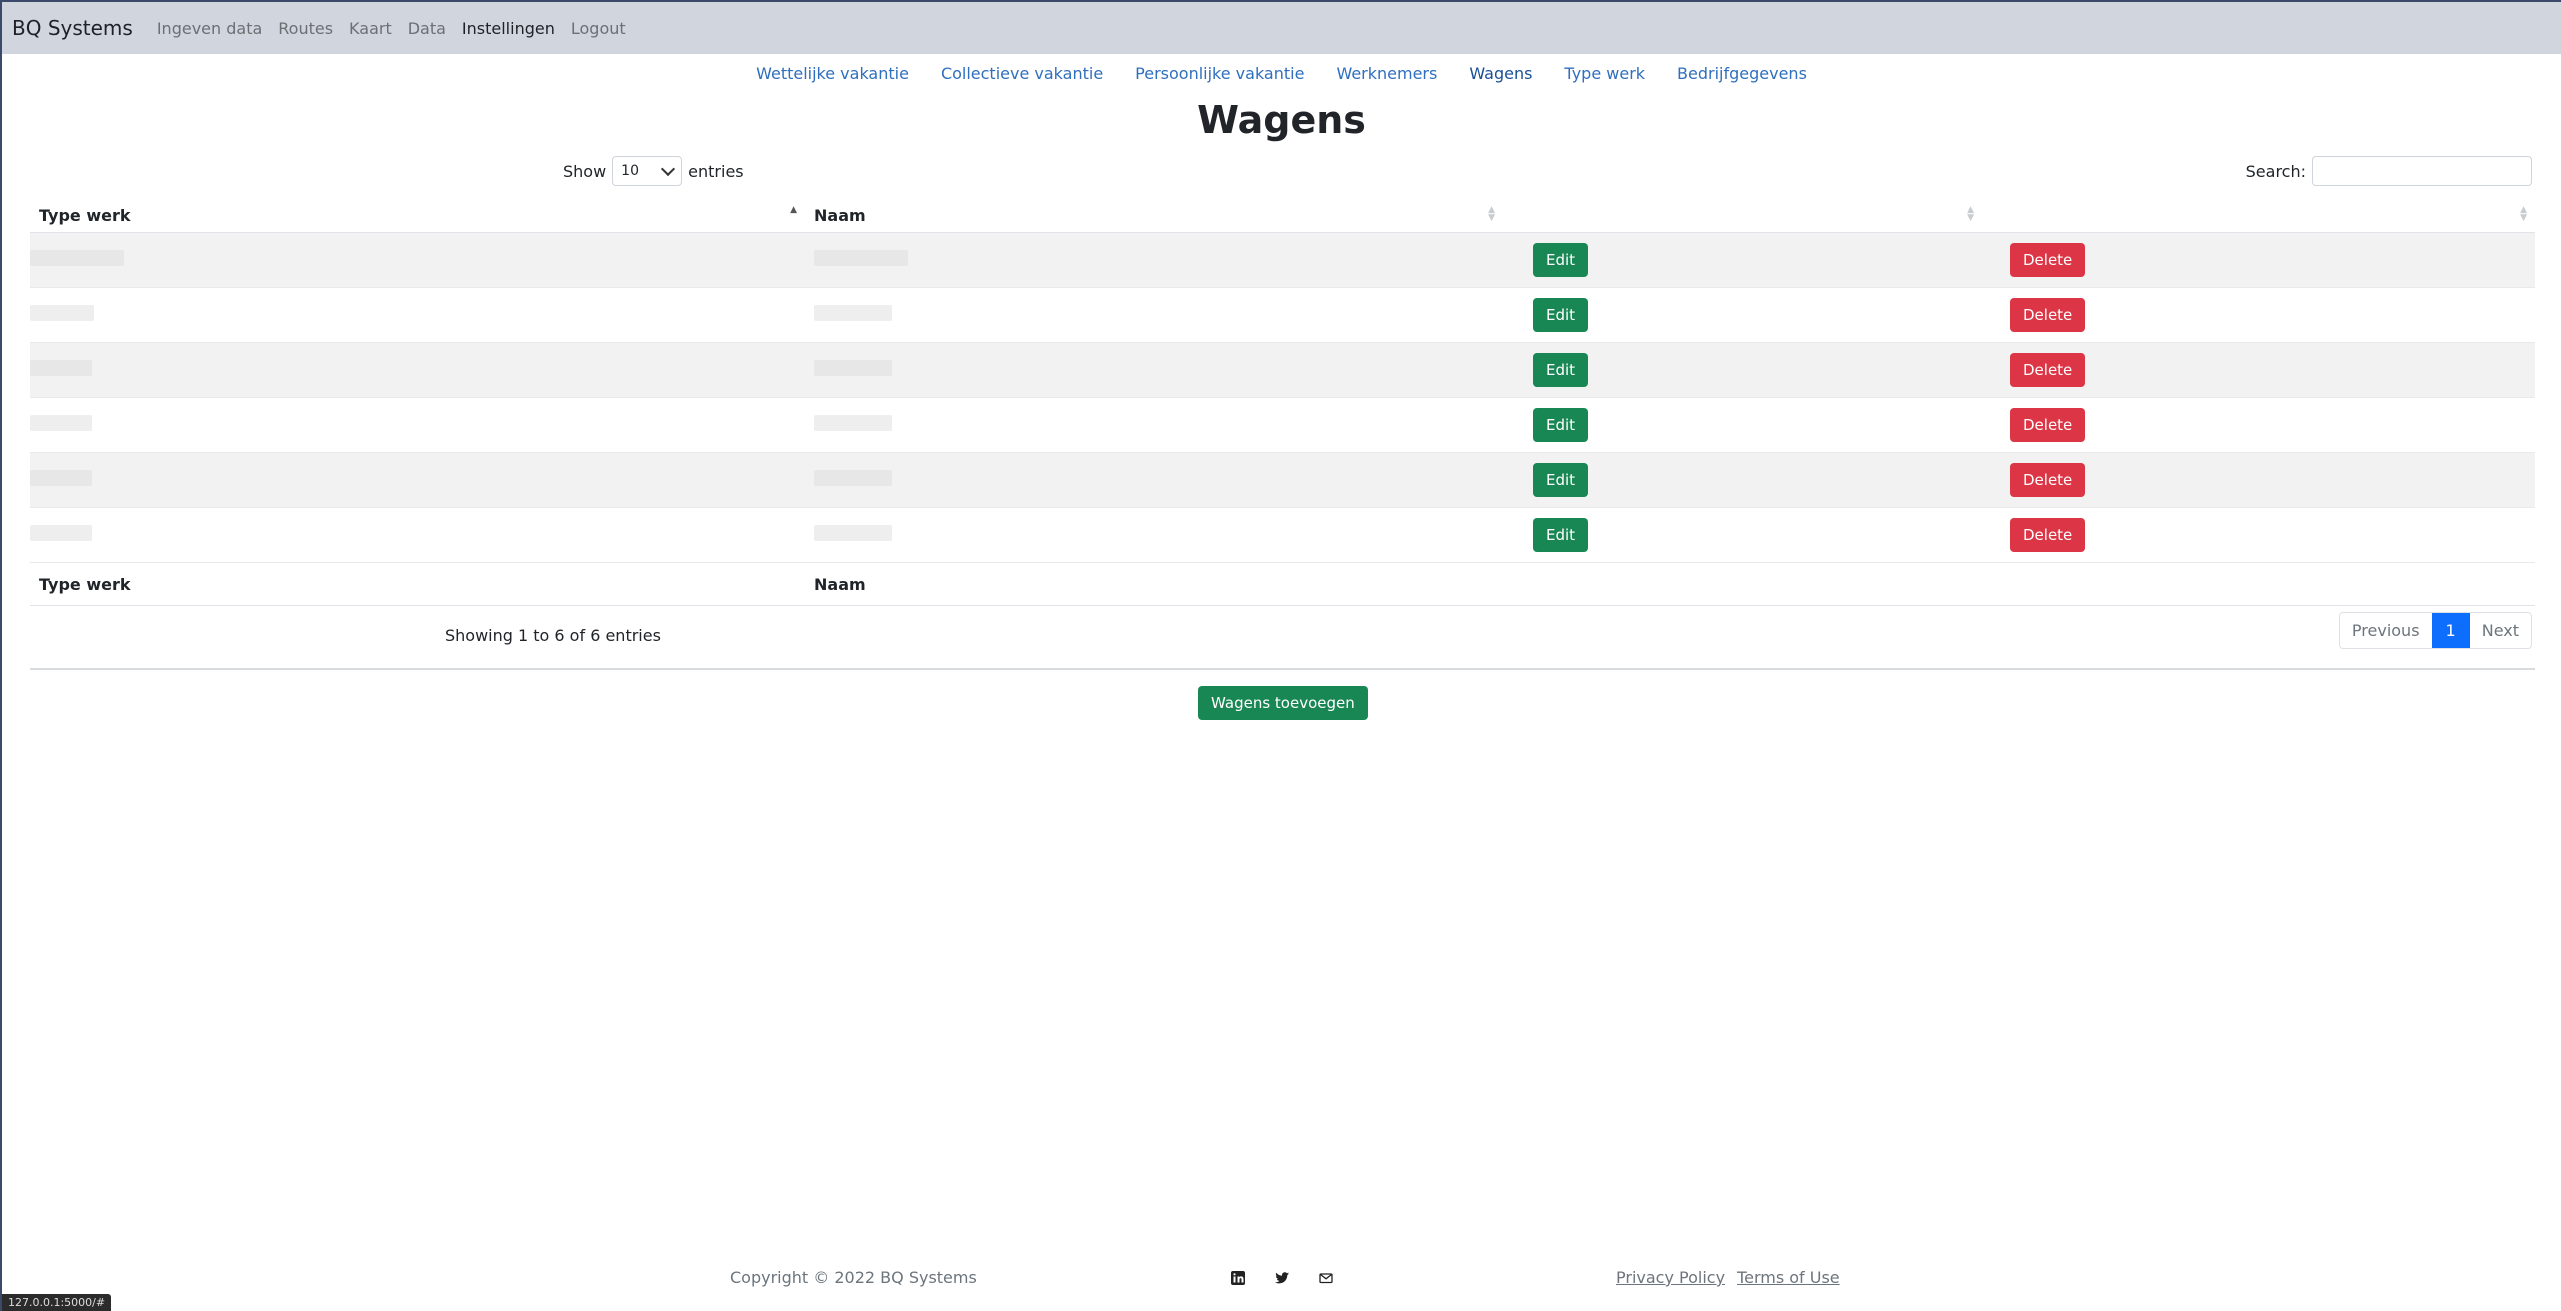  Describe the element at coordinates (1281, 120) in the screenshot. I see `page-title: Wagens` at that location.